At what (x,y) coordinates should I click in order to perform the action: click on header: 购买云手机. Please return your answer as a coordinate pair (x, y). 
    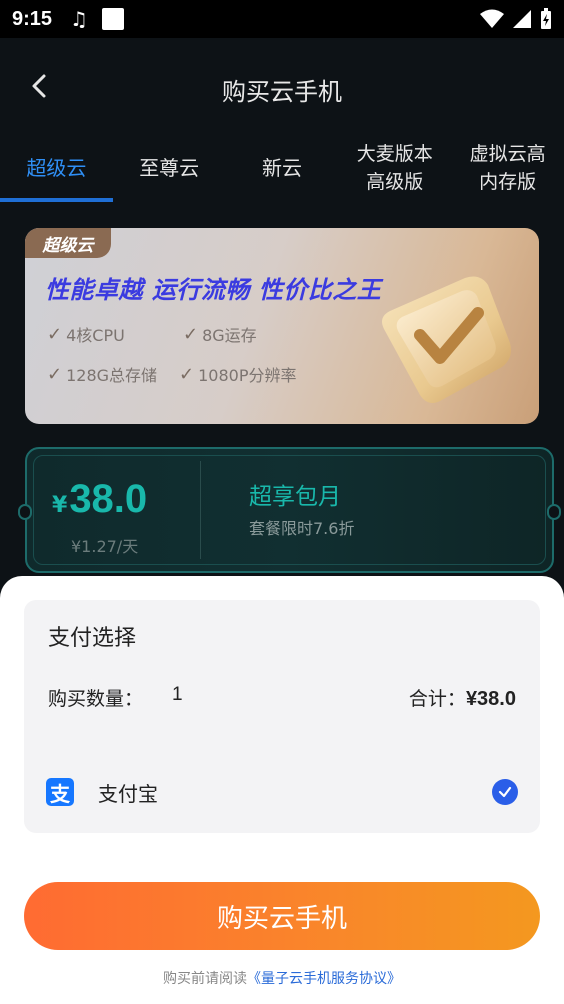
    Looking at the image, I should click on (282, 87).